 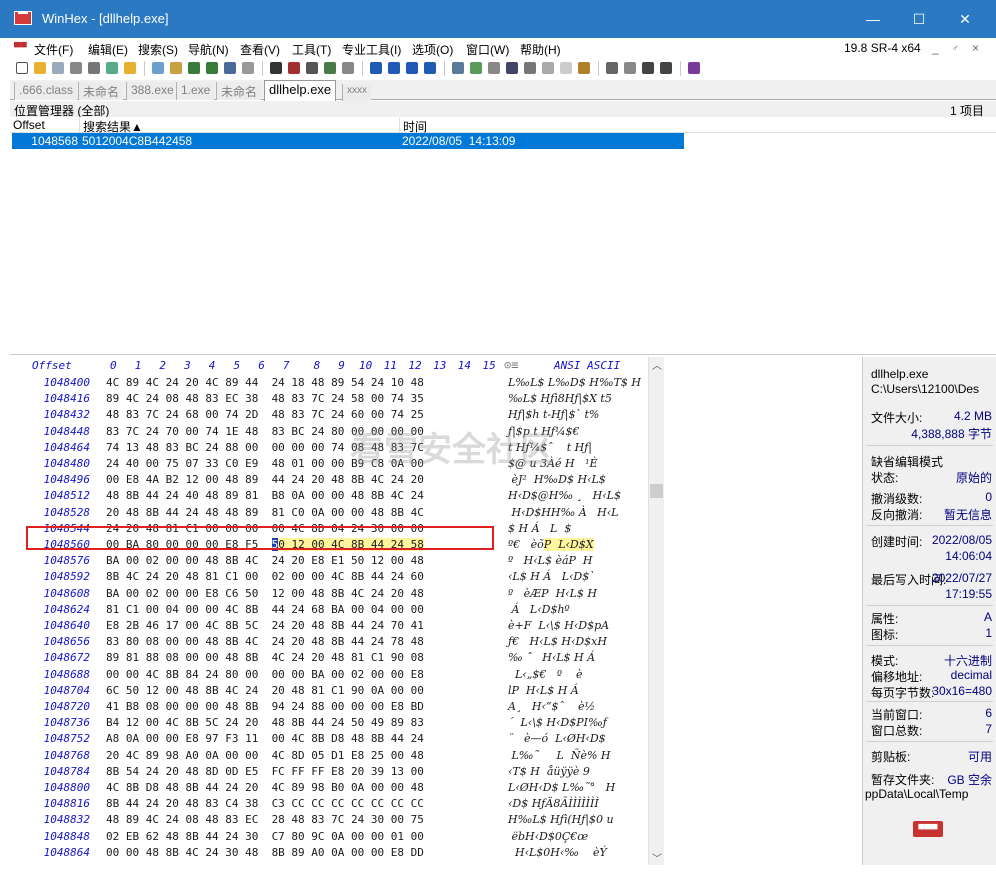 What do you see at coordinates (58, 68) in the screenshot?
I see `save-icon` at bounding box center [58, 68].